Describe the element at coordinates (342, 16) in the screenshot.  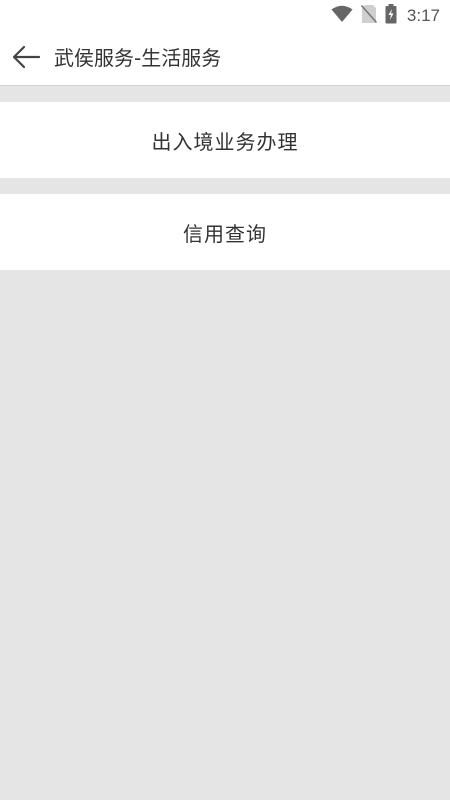
I see `wifi-icon` at that location.